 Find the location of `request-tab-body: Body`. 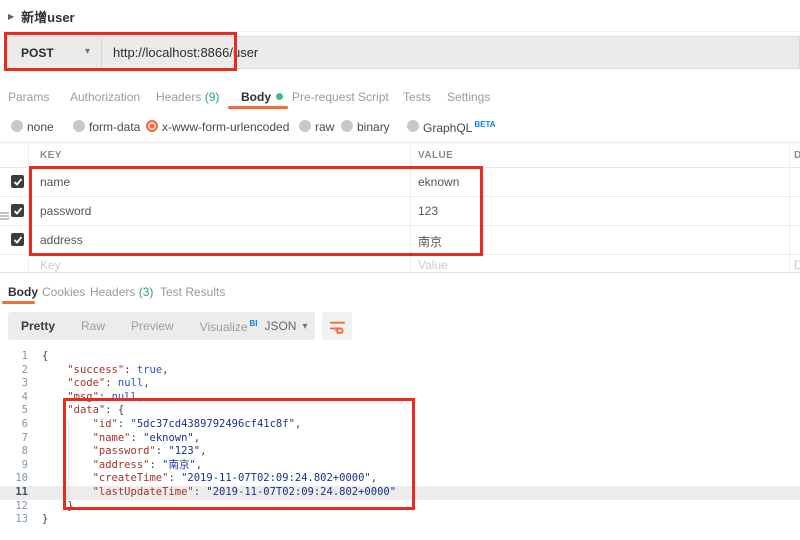

request-tab-body: Body is located at coordinates (262, 97).